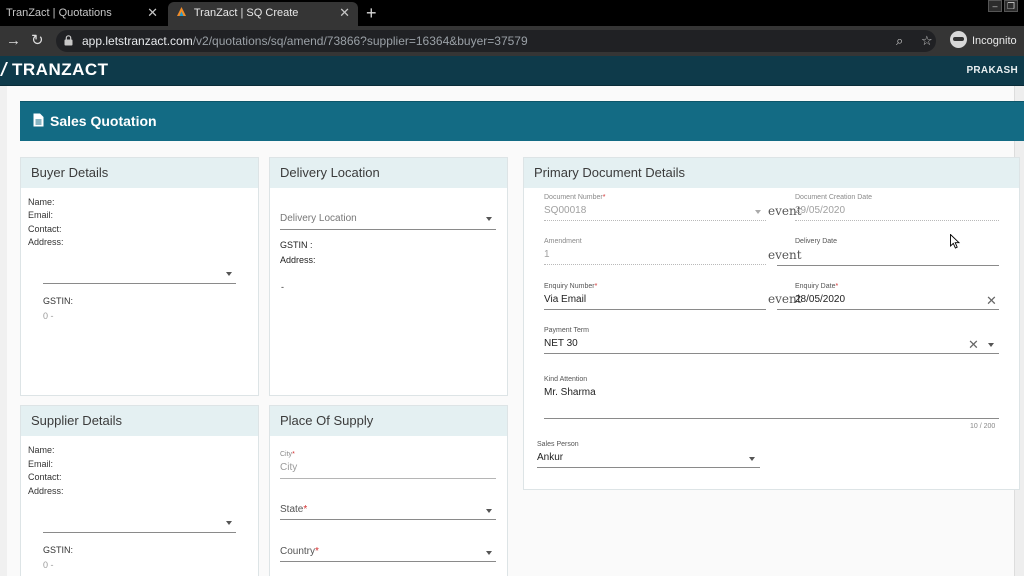 The width and height of the screenshot is (1024, 576). I want to click on supplier-email-label: Email:, so click(41, 464).